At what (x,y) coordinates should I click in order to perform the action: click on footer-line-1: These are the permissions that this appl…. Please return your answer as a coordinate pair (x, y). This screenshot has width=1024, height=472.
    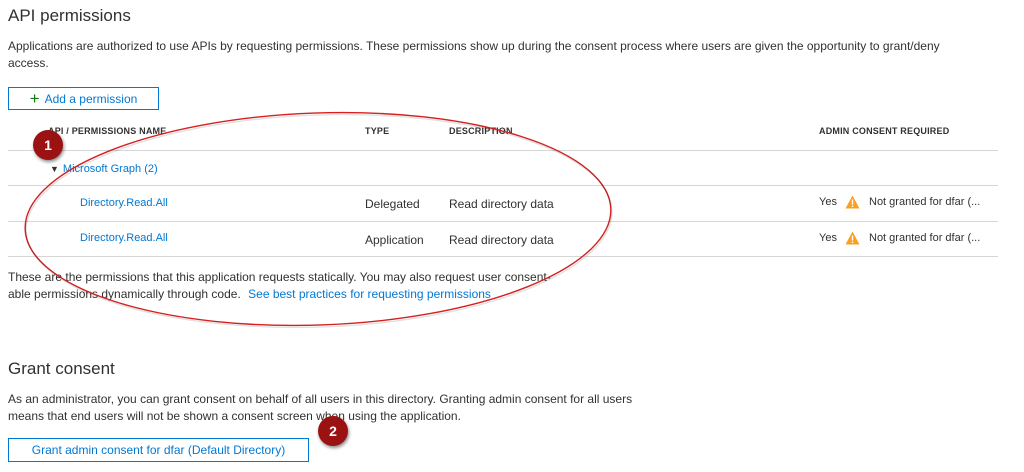
    Looking at the image, I should click on (279, 277).